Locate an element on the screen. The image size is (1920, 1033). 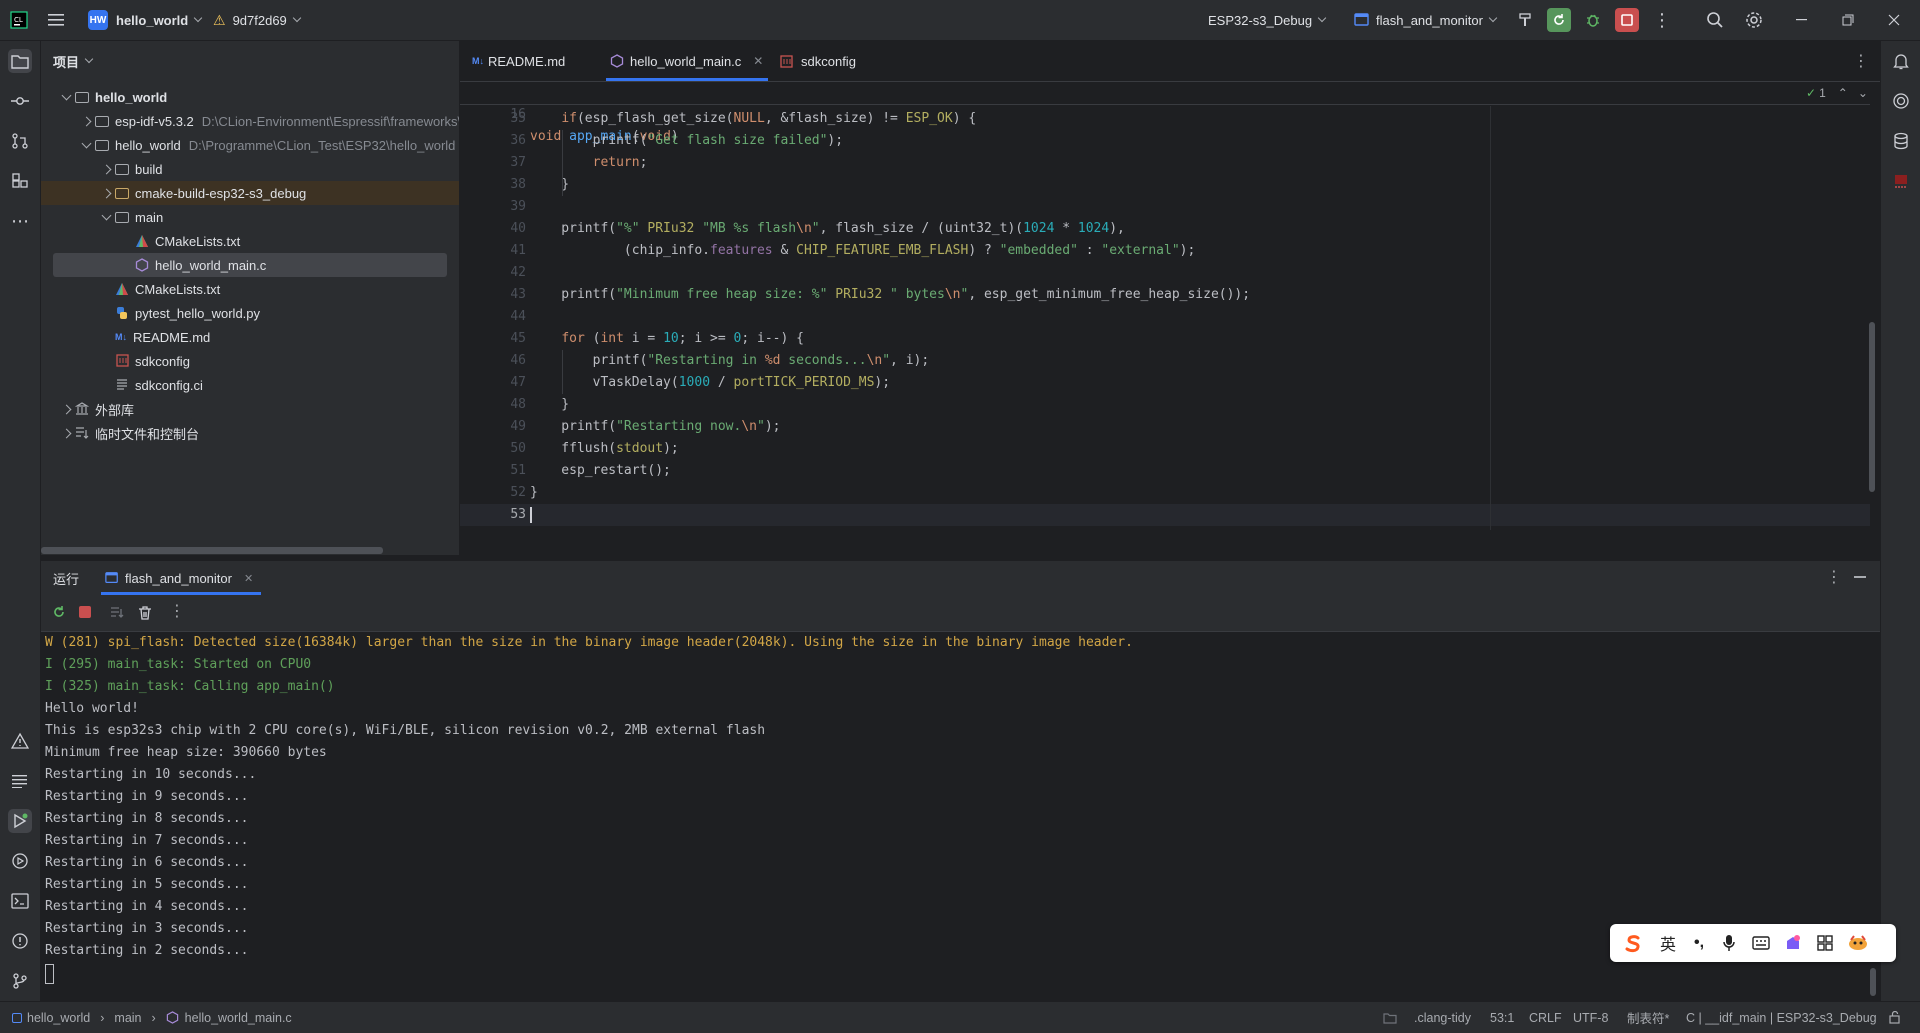
project-panel-title: 项目 is located at coordinates (73, 61).